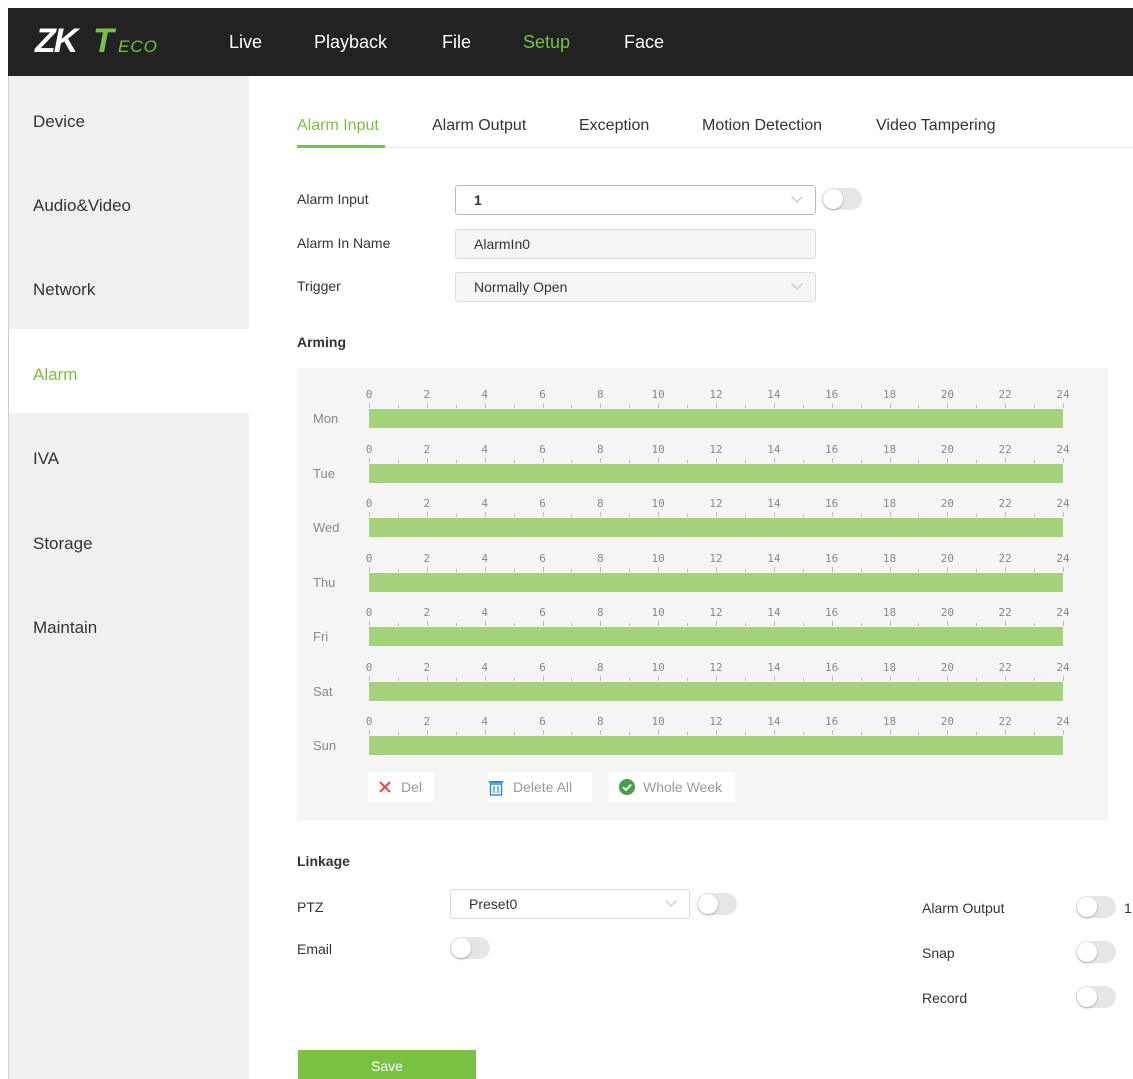 The height and width of the screenshot is (1079, 1133). Describe the element at coordinates (326, 527) in the screenshot. I see `day-label-wed: Wed` at that location.